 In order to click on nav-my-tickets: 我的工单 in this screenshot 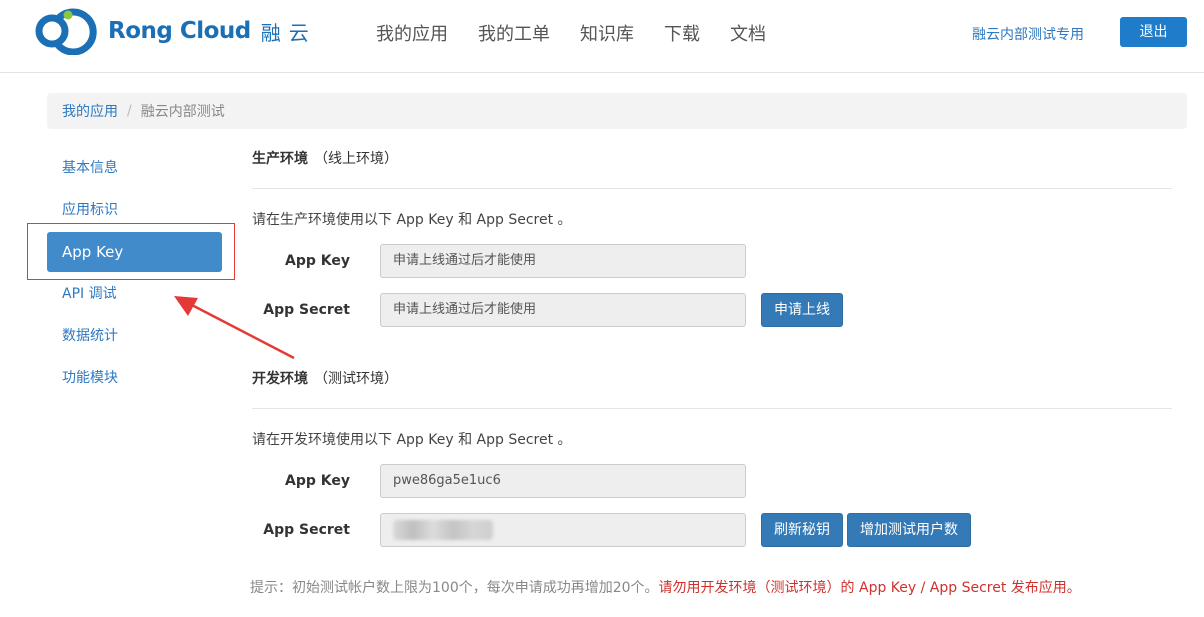, I will do `click(514, 35)`.